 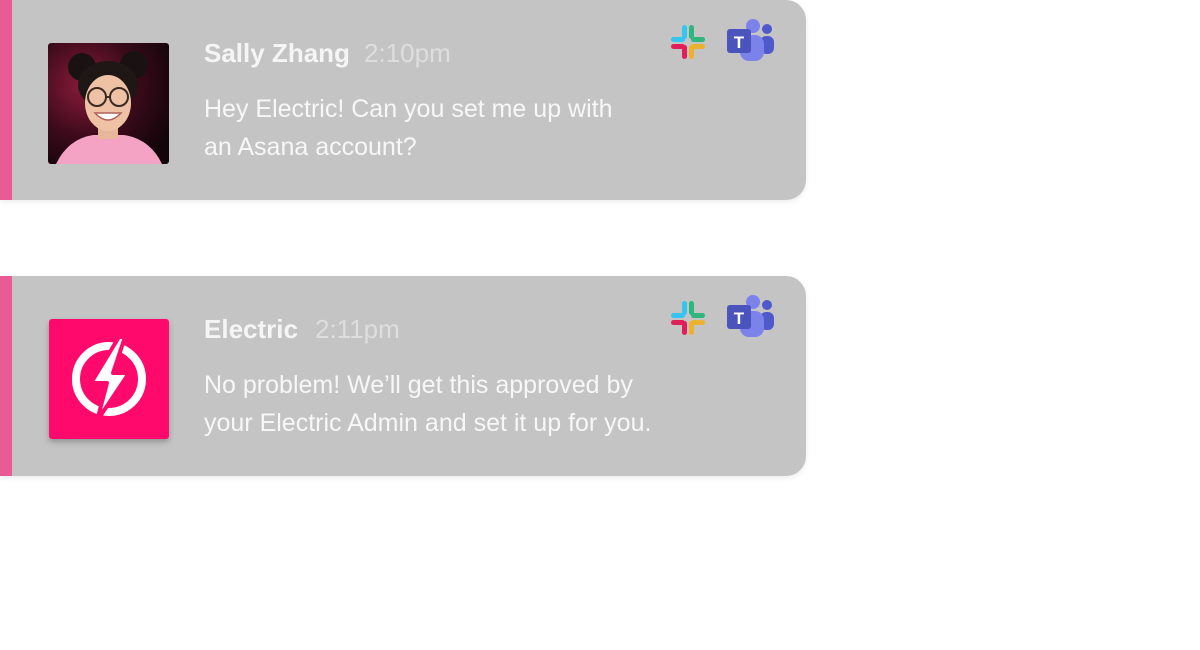 What do you see at coordinates (251, 329) in the screenshot?
I see `sender-name: Electric` at bounding box center [251, 329].